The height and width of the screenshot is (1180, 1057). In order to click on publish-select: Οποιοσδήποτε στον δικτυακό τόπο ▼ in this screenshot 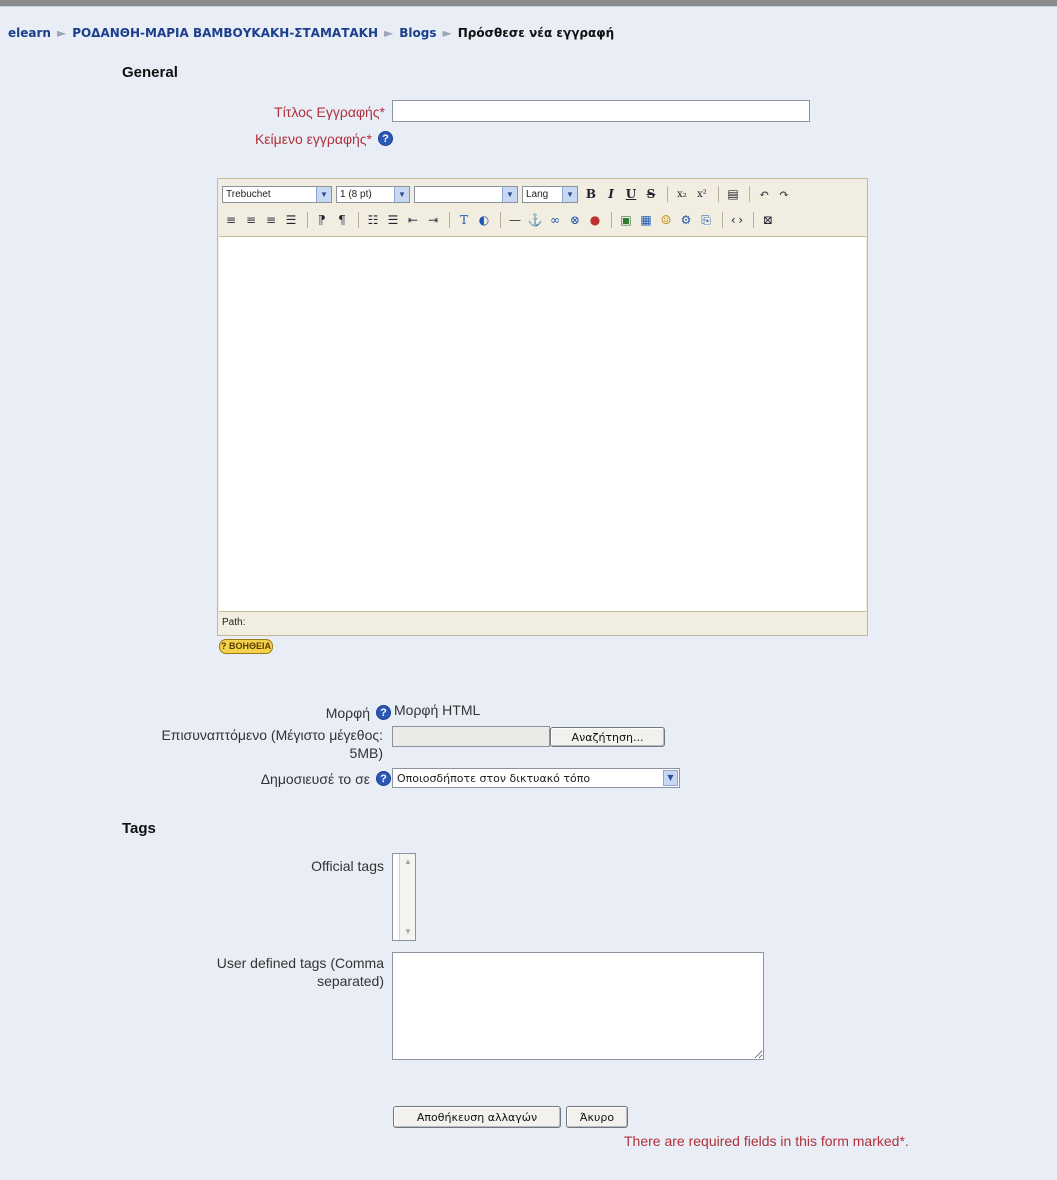, I will do `click(536, 778)`.